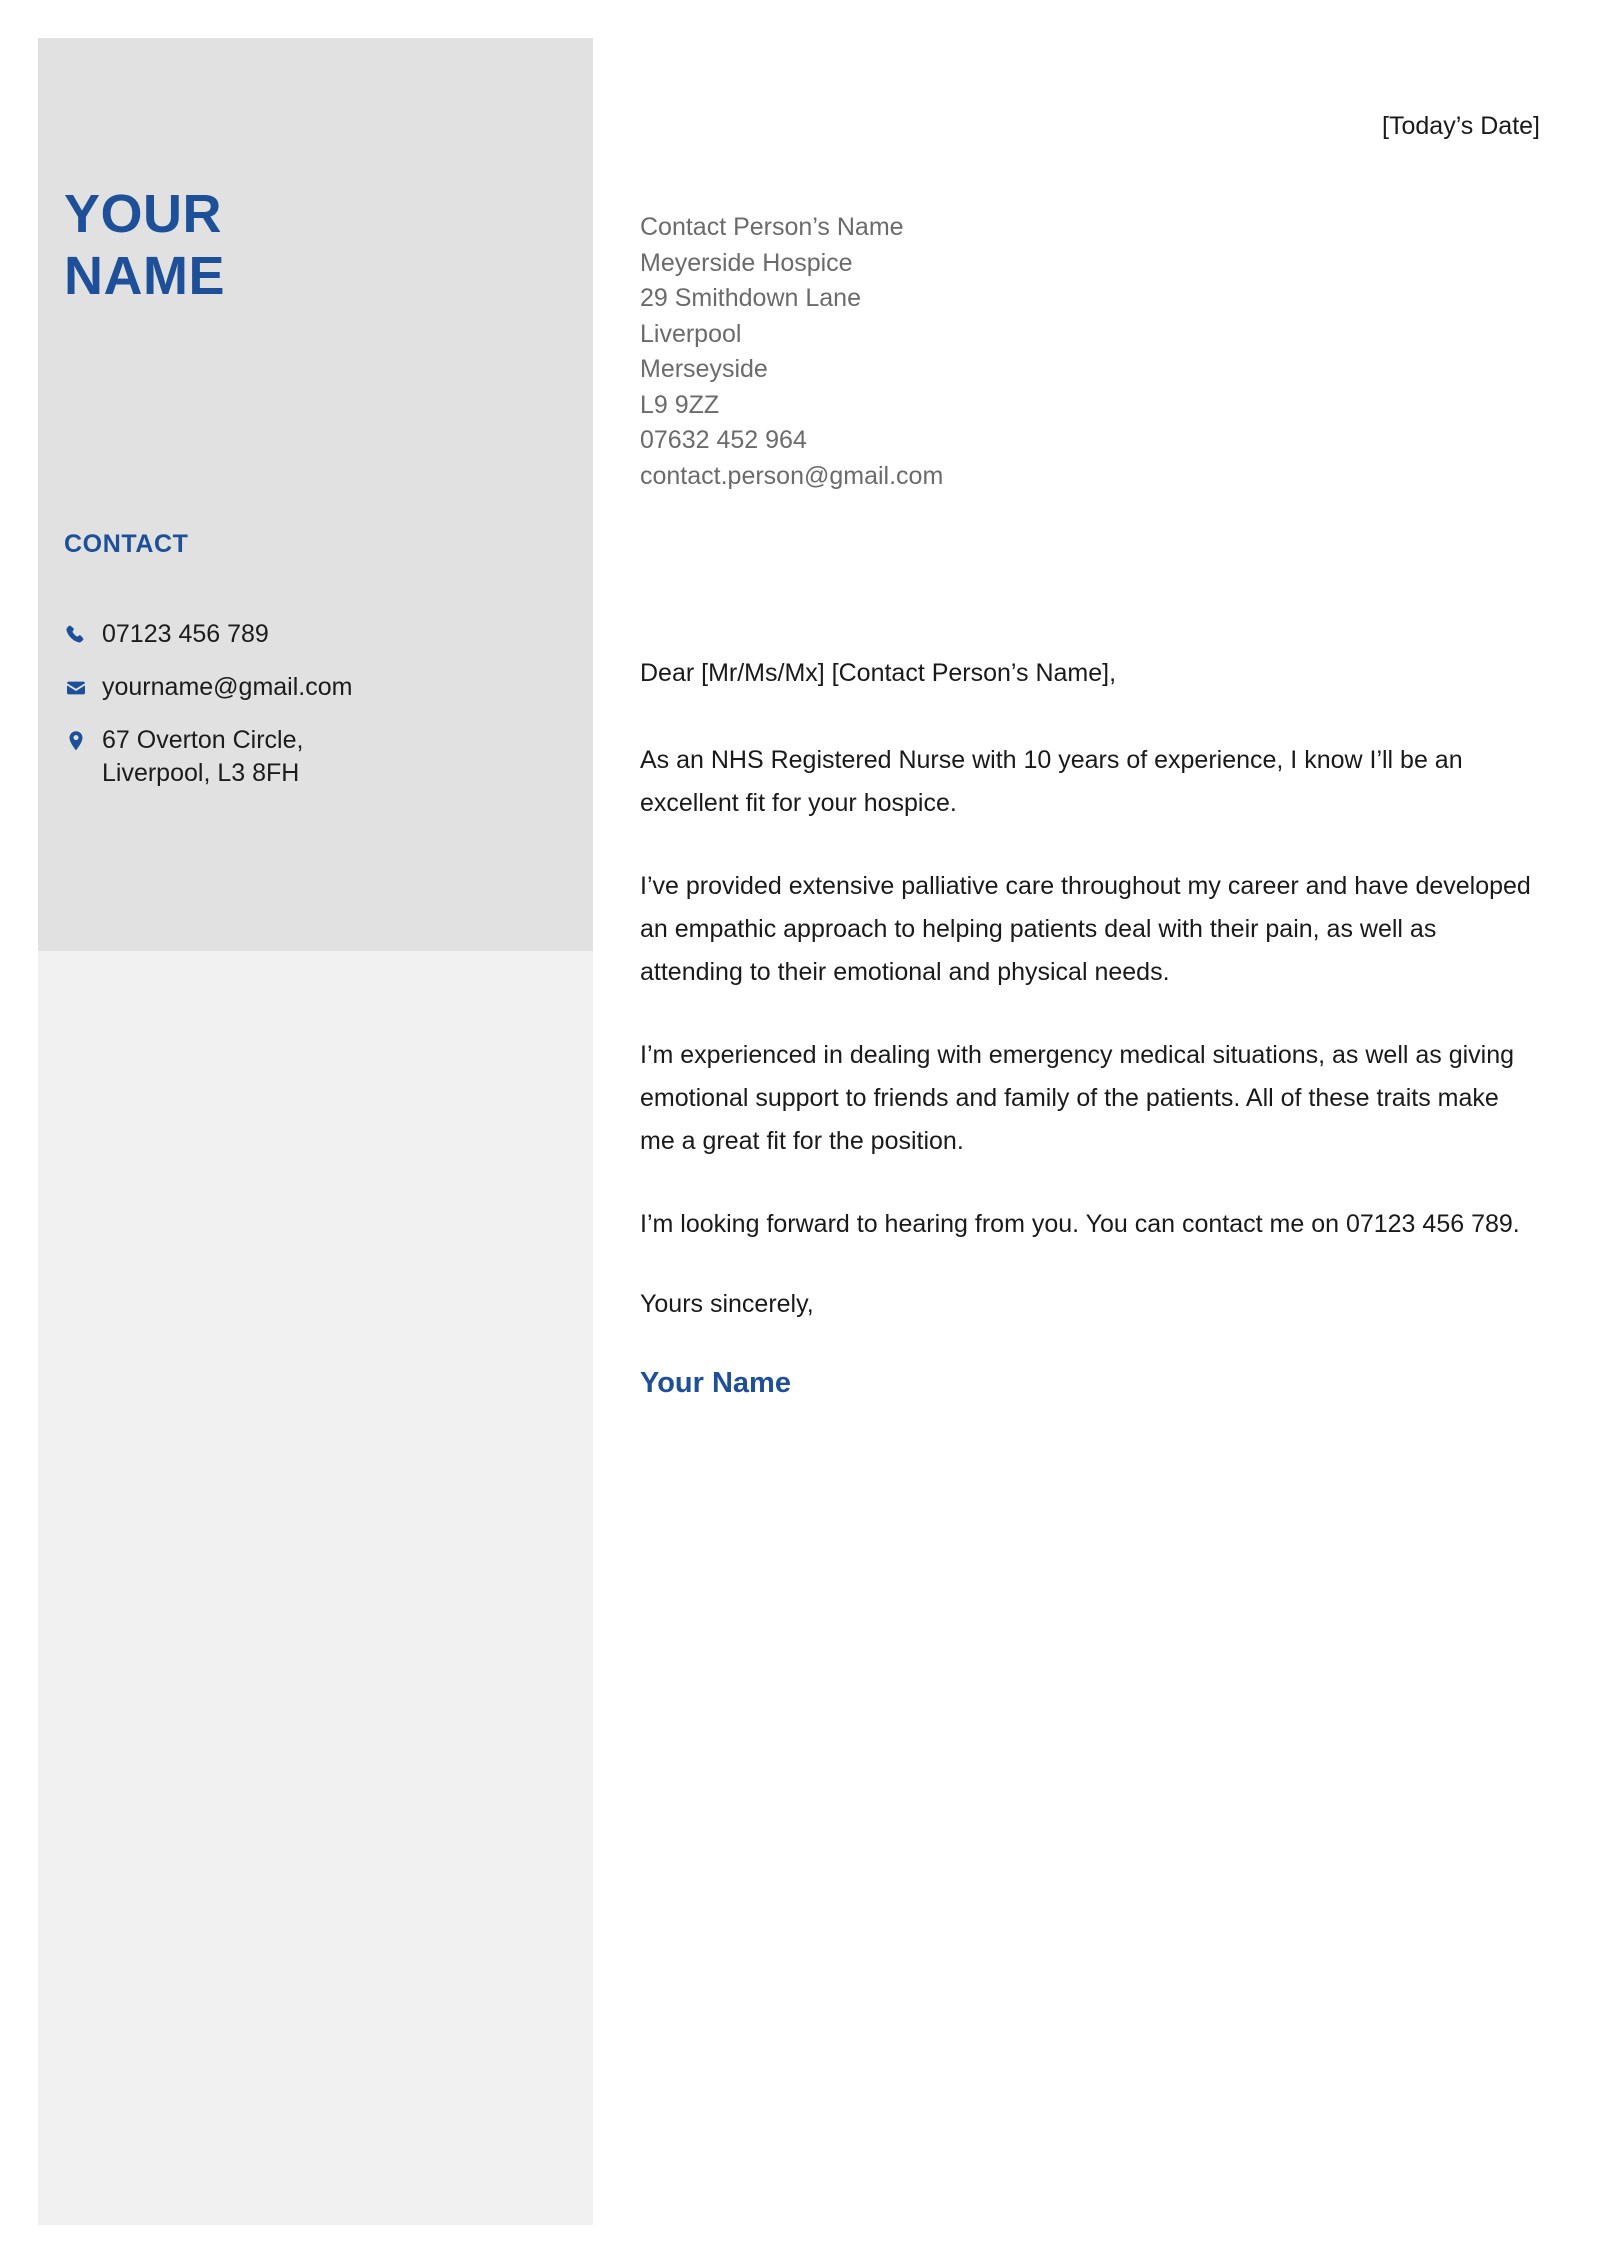 The height and width of the screenshot is (2263, 1600). Describe the element at coordinates (746, 262) in the screenshot. I see `recipient-line: Meyerside Hospice` at that location.